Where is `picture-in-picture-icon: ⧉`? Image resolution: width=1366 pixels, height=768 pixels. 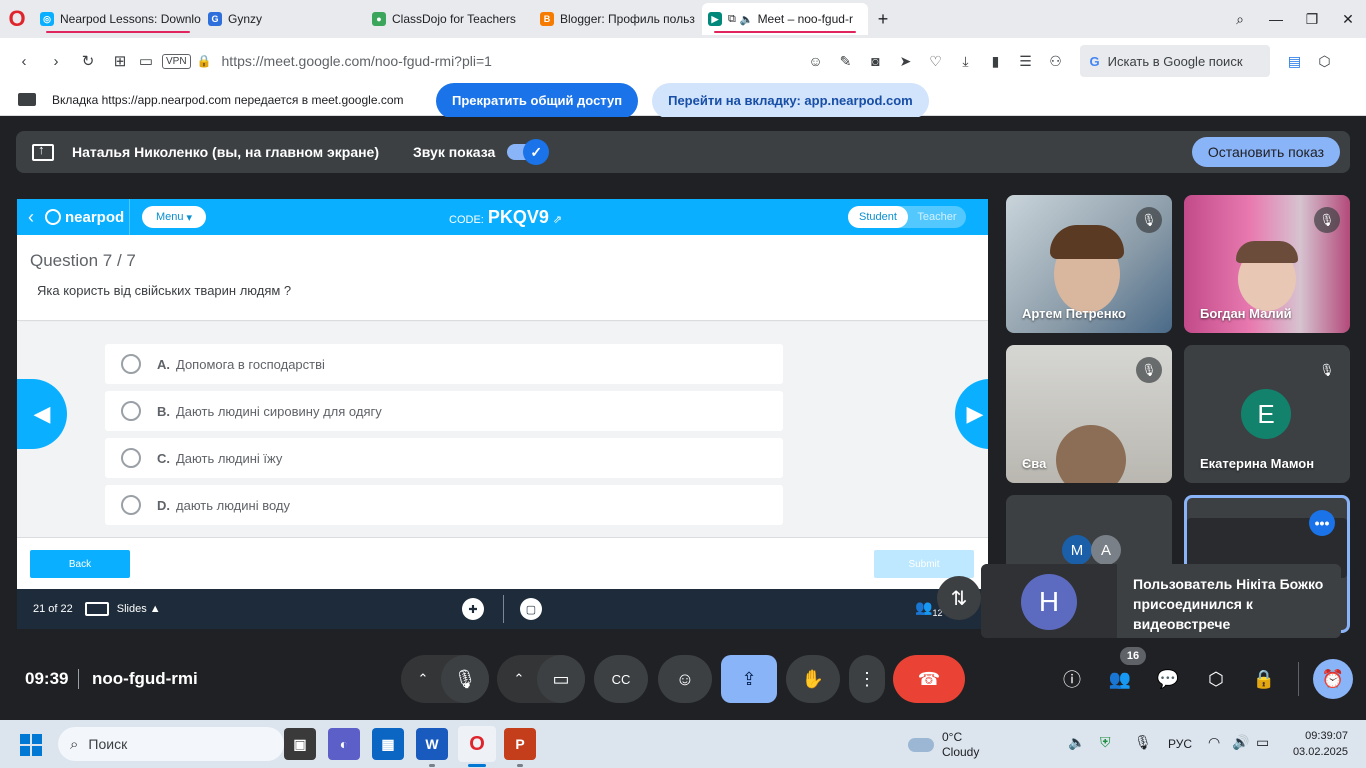
picture-in-picture-icon: ⧉ is located at coordinates (732, 19).